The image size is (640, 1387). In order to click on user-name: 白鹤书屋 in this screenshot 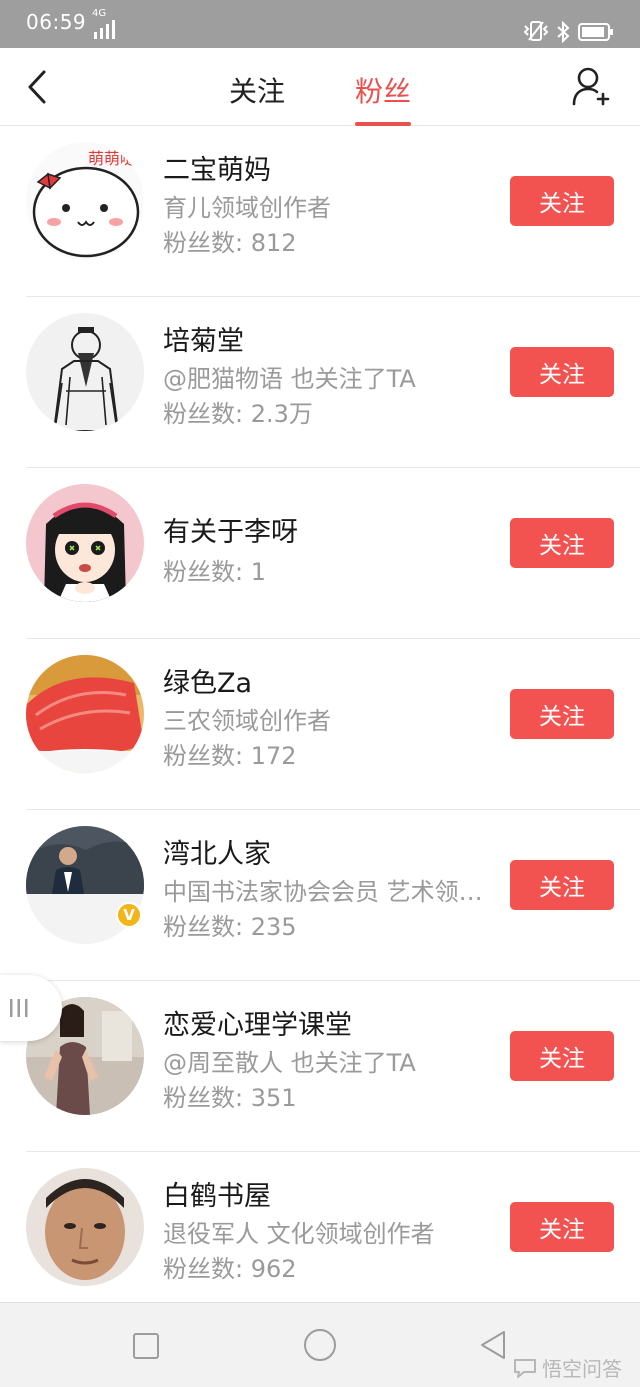, I will do `click(217, 1193)`.